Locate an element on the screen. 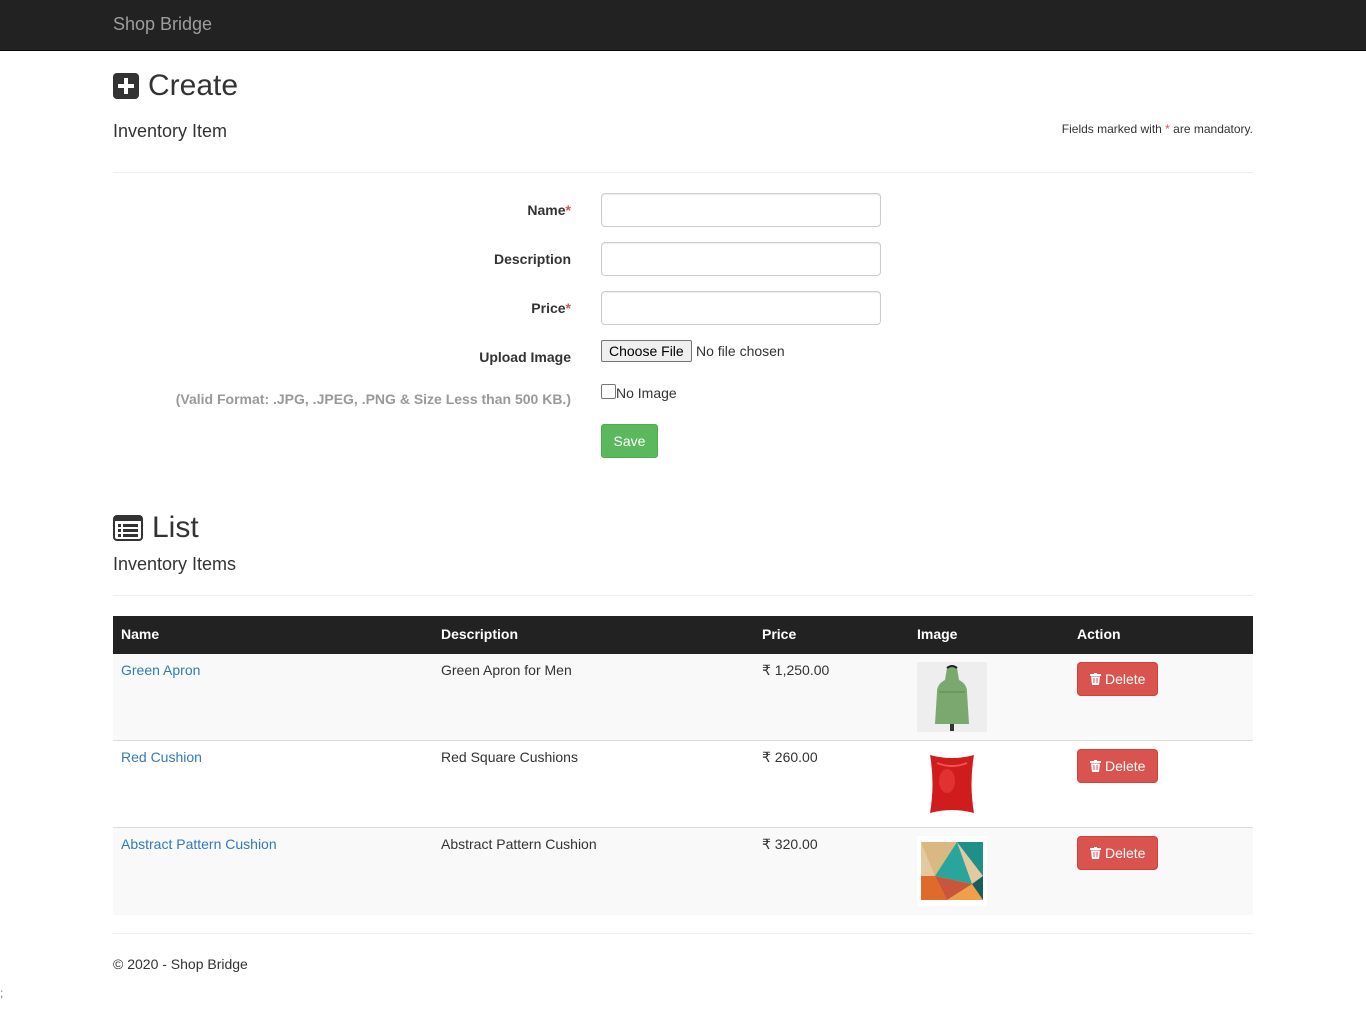 The image size is (1366, 1024). create-divider is located at coordinates (683, 172).